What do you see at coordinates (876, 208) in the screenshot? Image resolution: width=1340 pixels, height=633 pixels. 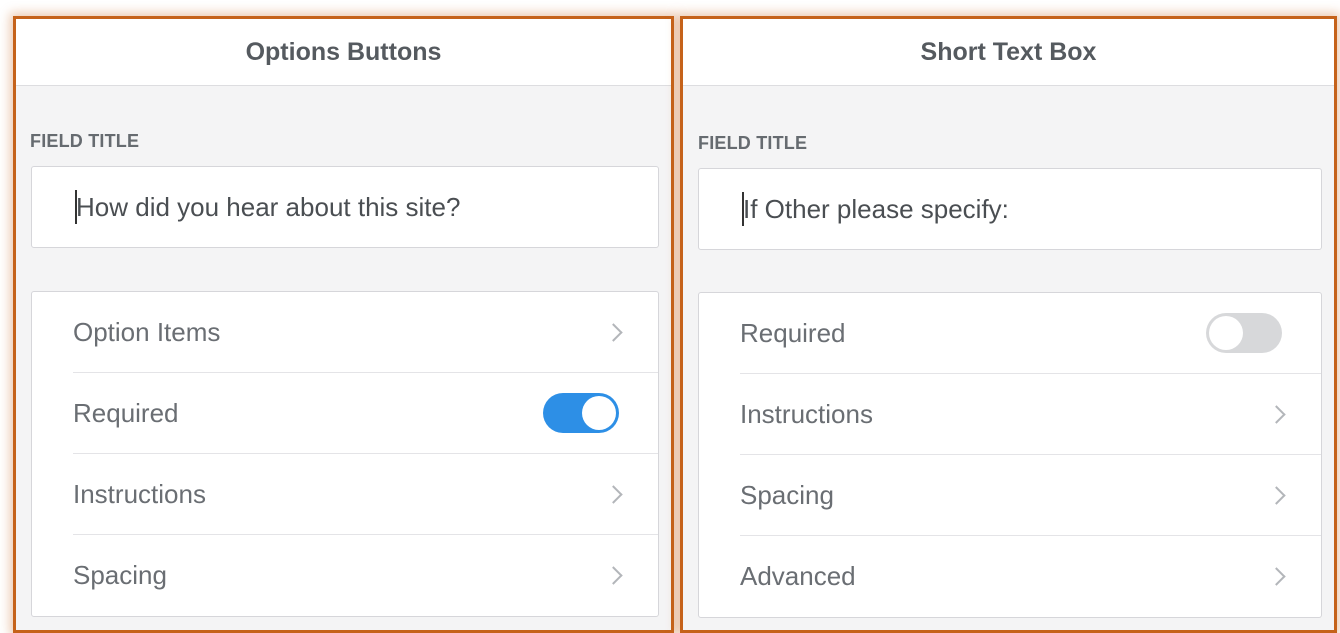 I see `field-title-value: If Other please specify:` at bounding box center [876, 208].